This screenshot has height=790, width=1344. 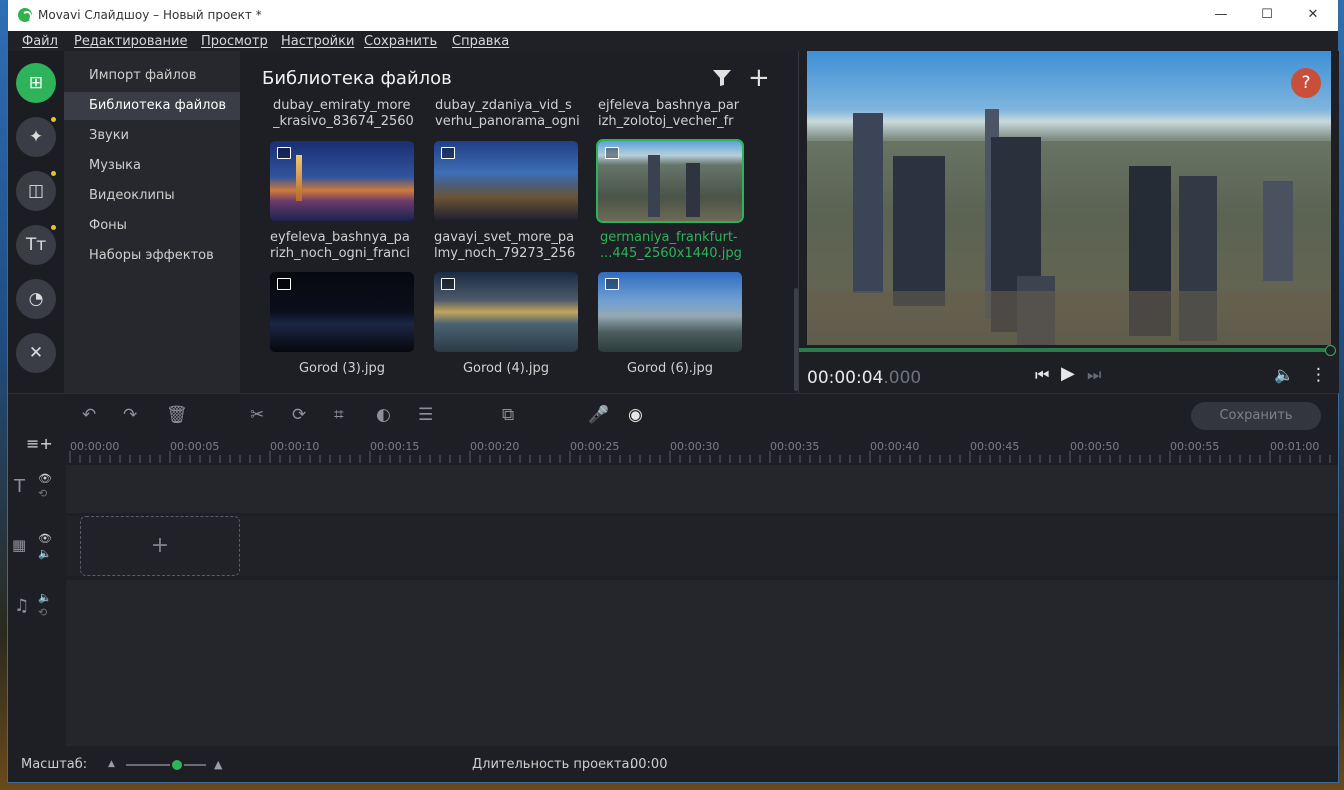 I want to click on add-icon: +, so click(x=759, y=78).